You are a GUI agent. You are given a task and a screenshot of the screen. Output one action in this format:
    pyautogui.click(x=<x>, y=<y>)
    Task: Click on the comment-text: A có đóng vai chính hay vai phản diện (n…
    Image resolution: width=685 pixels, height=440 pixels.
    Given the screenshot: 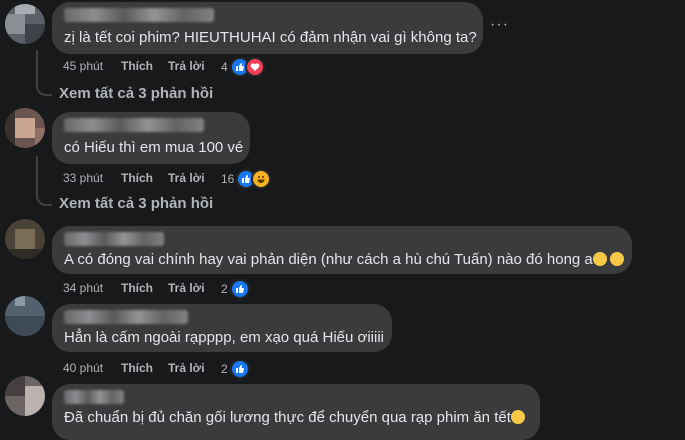 What is the action you would take?
    pyautogui.click(x=328, y=259)
    